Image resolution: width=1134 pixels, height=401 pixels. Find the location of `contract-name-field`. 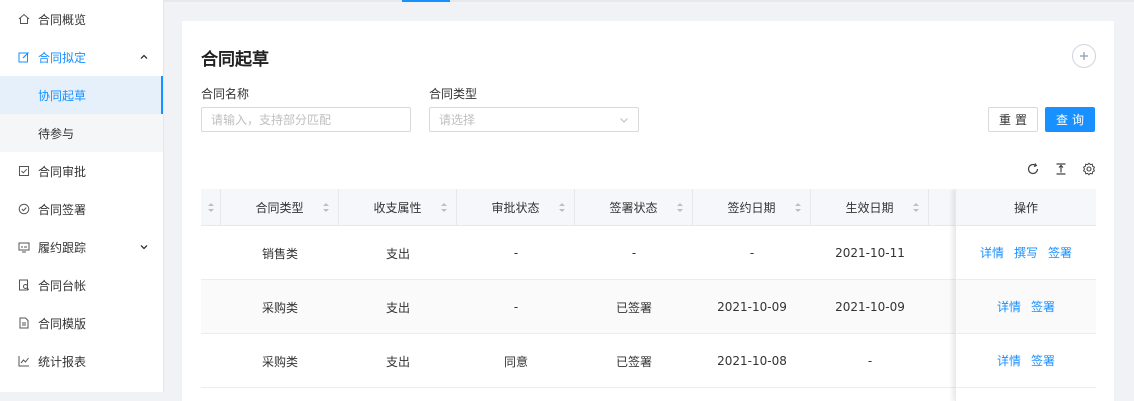

contract-name-field is located at coordinates (306, 119).